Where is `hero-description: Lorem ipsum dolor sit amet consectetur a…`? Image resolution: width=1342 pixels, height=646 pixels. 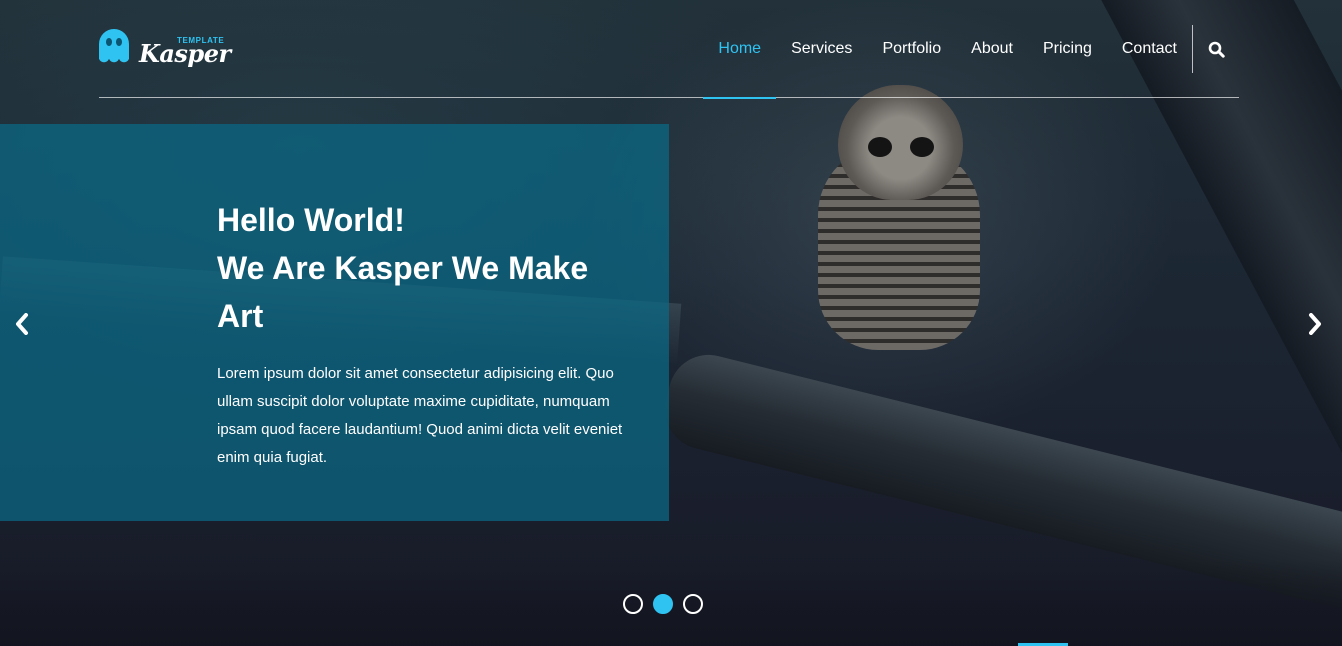 hero-description: Lorem ipsum dolor sit amet consectetur a… is located at coordinates (420, 415).